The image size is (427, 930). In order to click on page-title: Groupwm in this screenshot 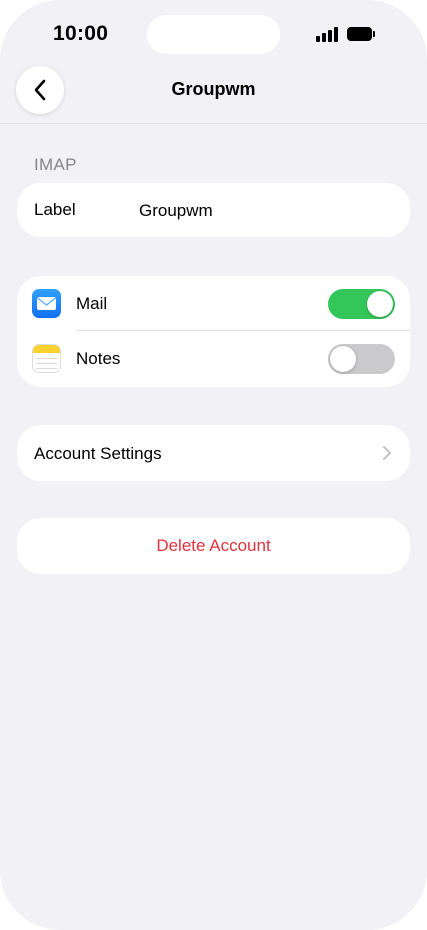, I will do `click(213, 89)`.